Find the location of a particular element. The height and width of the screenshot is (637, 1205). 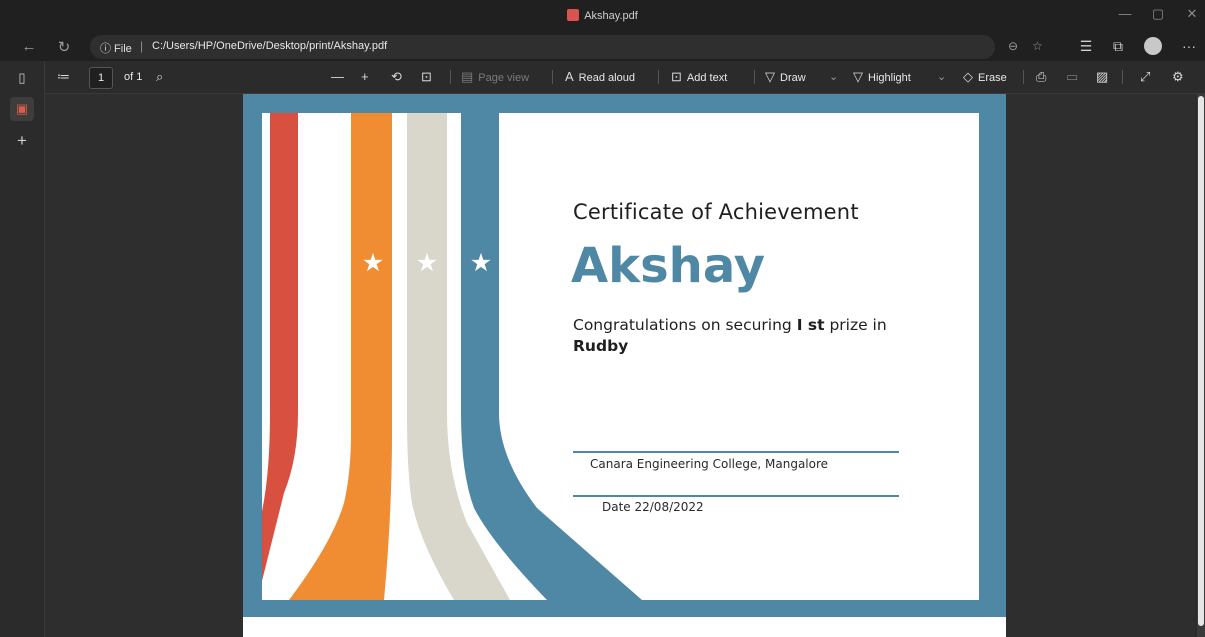

vertical-tabs-sidebar: ▯ ▣ + is located at coordinates (22, 349).